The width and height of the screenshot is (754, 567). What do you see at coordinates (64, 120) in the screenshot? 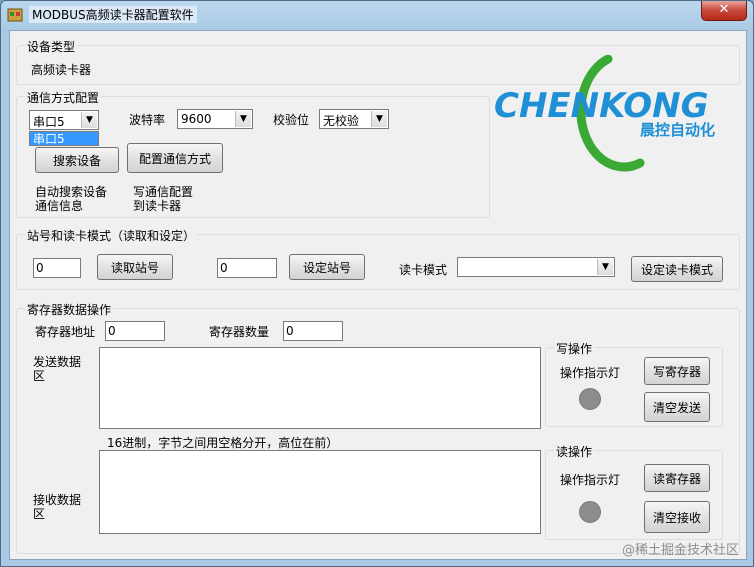
I see `port-select: 串口5 ▼` at bounding box center [64, 120].